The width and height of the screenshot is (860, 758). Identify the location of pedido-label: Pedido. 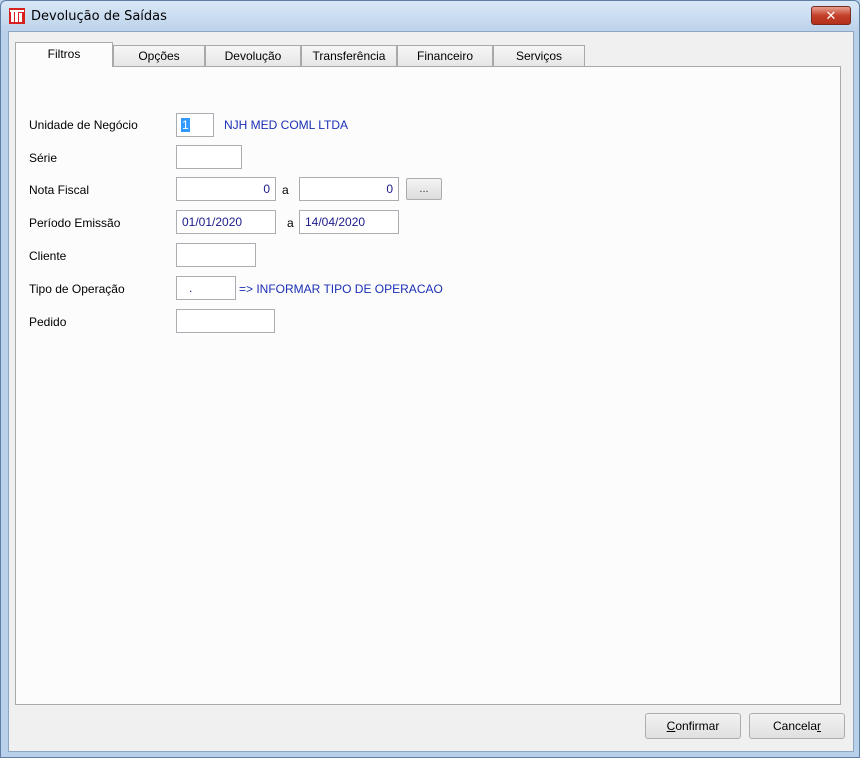
(48, 322).